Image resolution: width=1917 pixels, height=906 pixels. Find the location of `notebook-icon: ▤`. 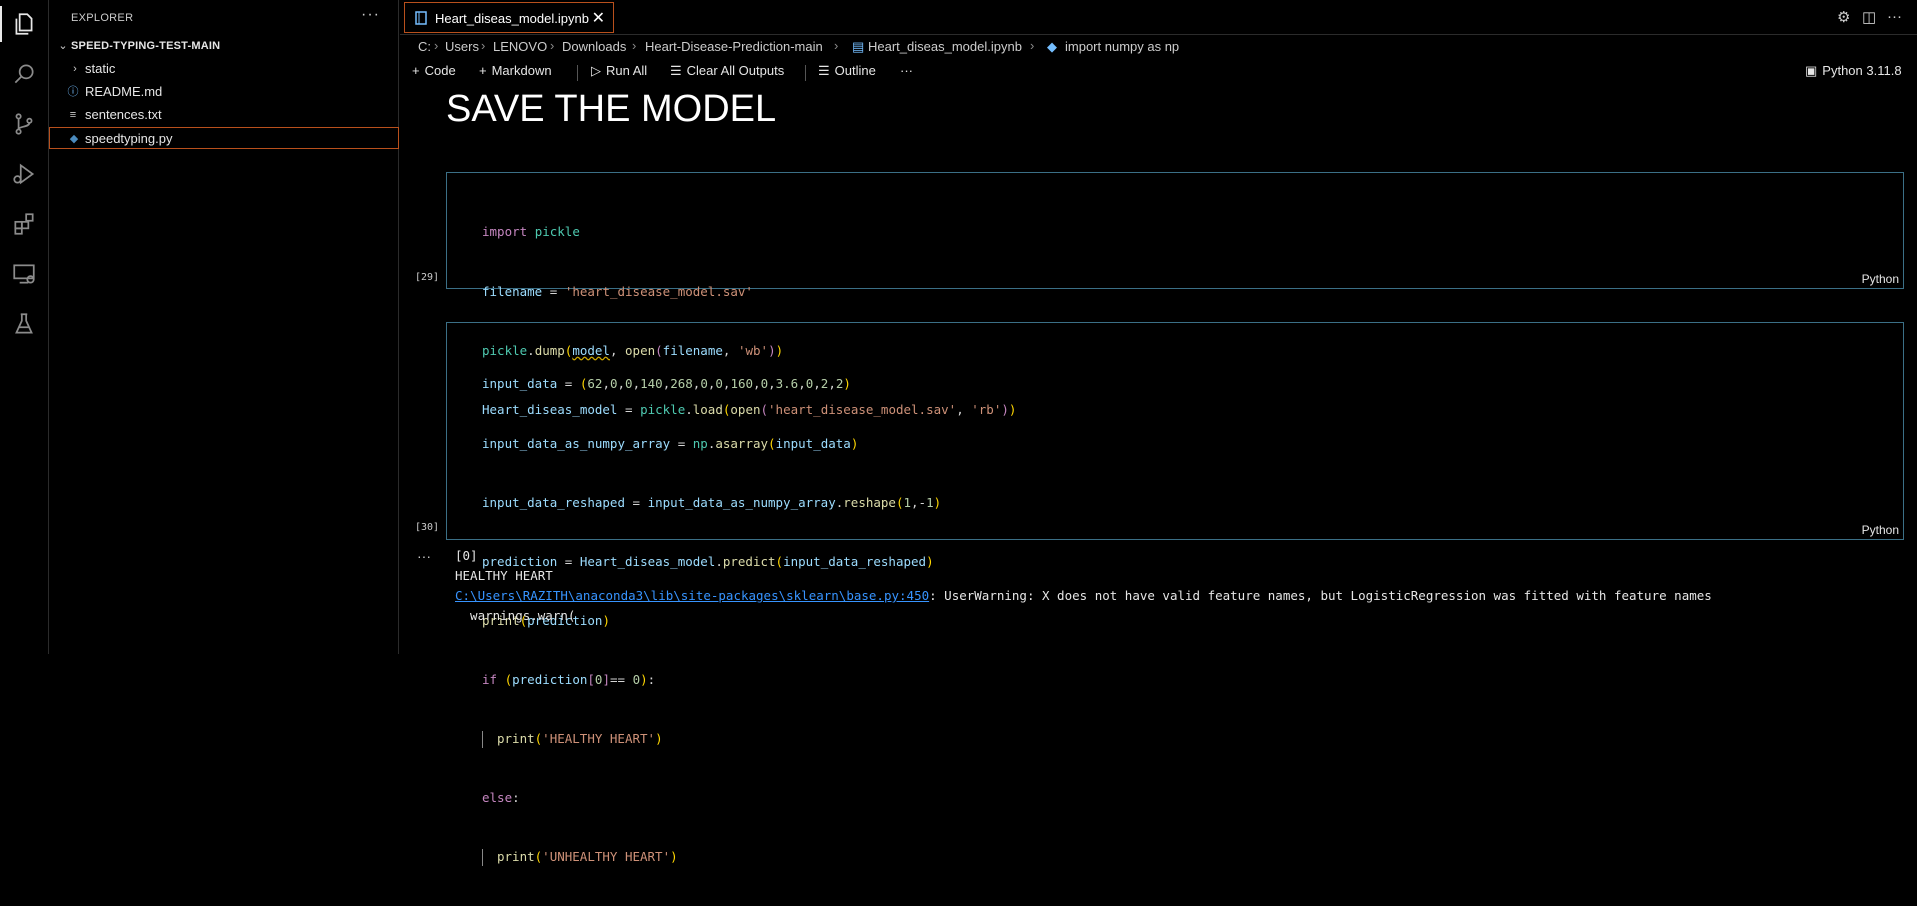

notebook-icon: ▤ is located at coordinates (858, 46).